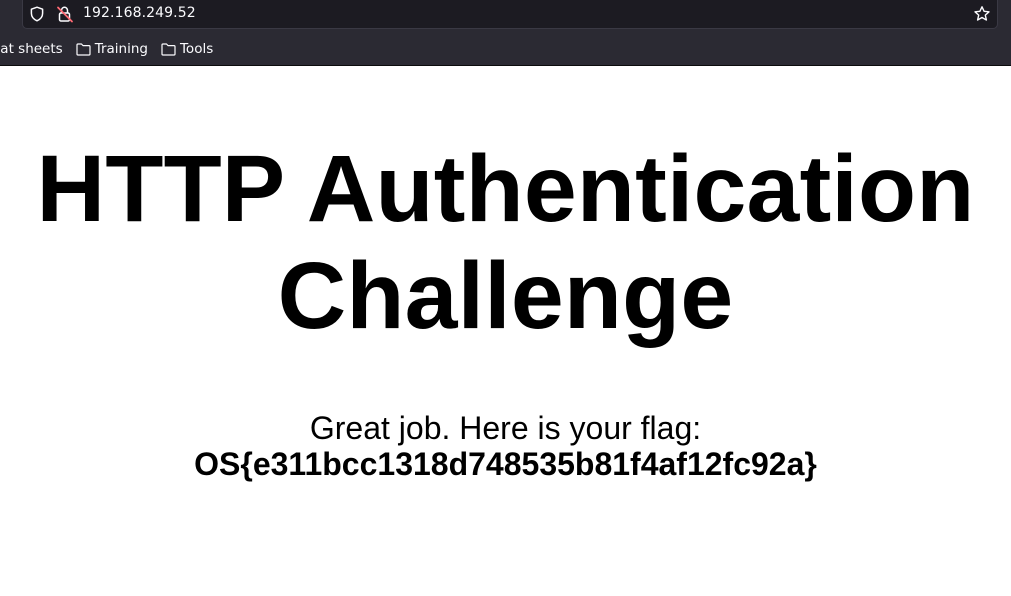 The width and height of the screenshot is (1011, 596). I want to click on shield-icon, so click(37, 14).